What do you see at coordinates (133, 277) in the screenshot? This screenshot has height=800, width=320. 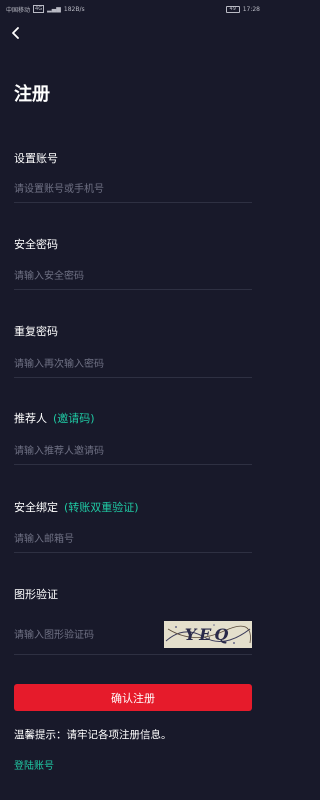 I see `password-input` at bounding box center [133, 277].